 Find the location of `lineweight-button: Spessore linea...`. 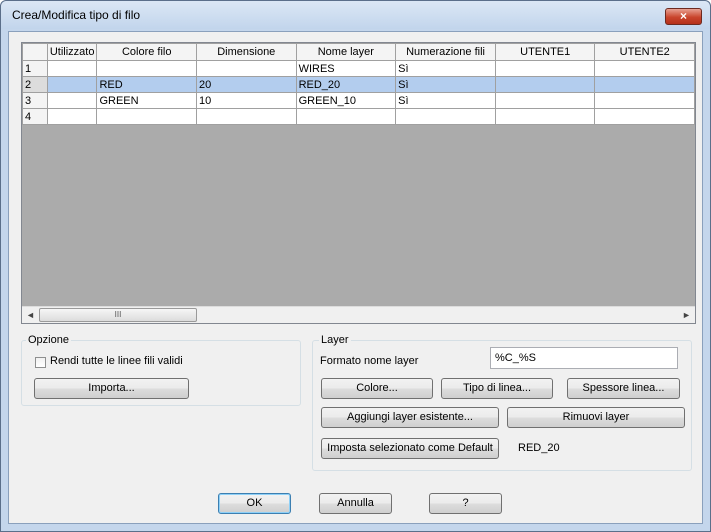

lineweight-button: Spessore linea... is located at coordinates (623, 388).